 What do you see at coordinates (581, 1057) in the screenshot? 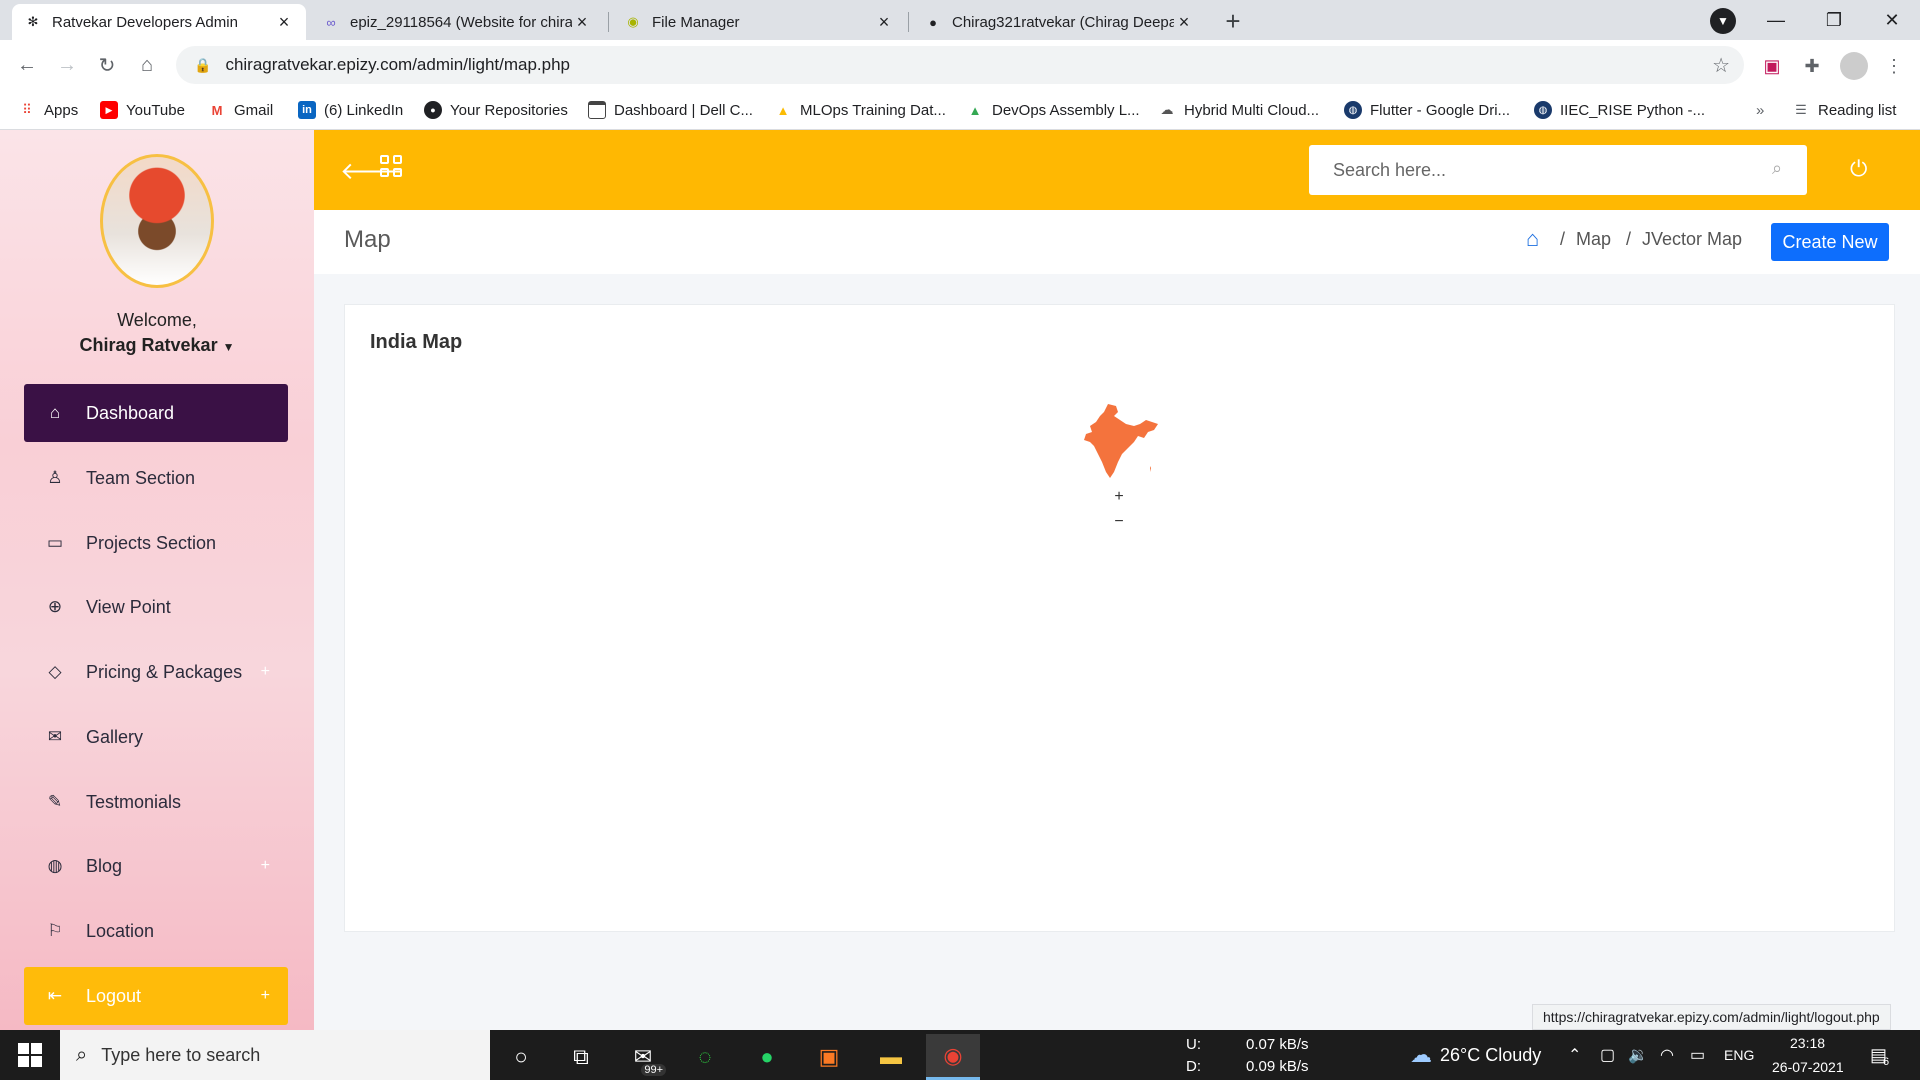
I see `task-view-icon: ⧉` at bounding box center [581, 1057].